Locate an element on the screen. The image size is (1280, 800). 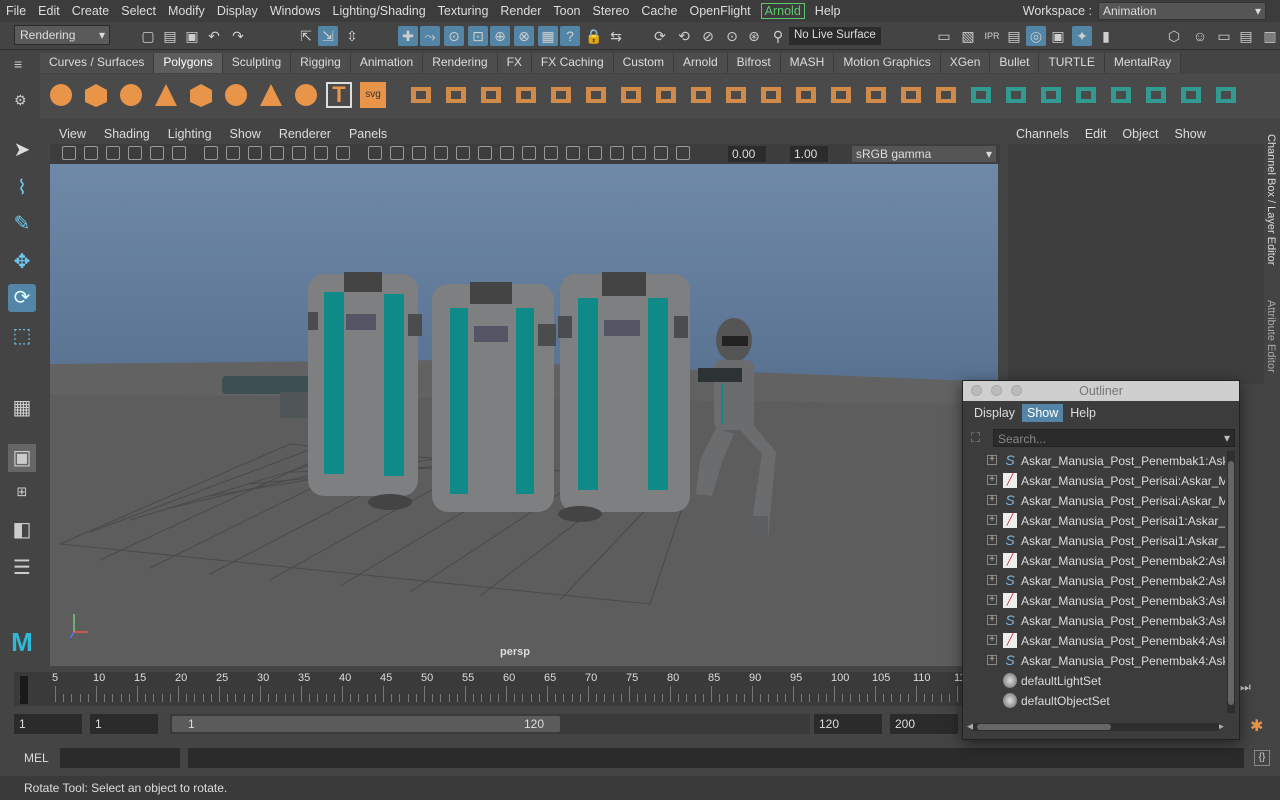
tab-mentalray: MentalRay is located at coordinates (1143, 63).